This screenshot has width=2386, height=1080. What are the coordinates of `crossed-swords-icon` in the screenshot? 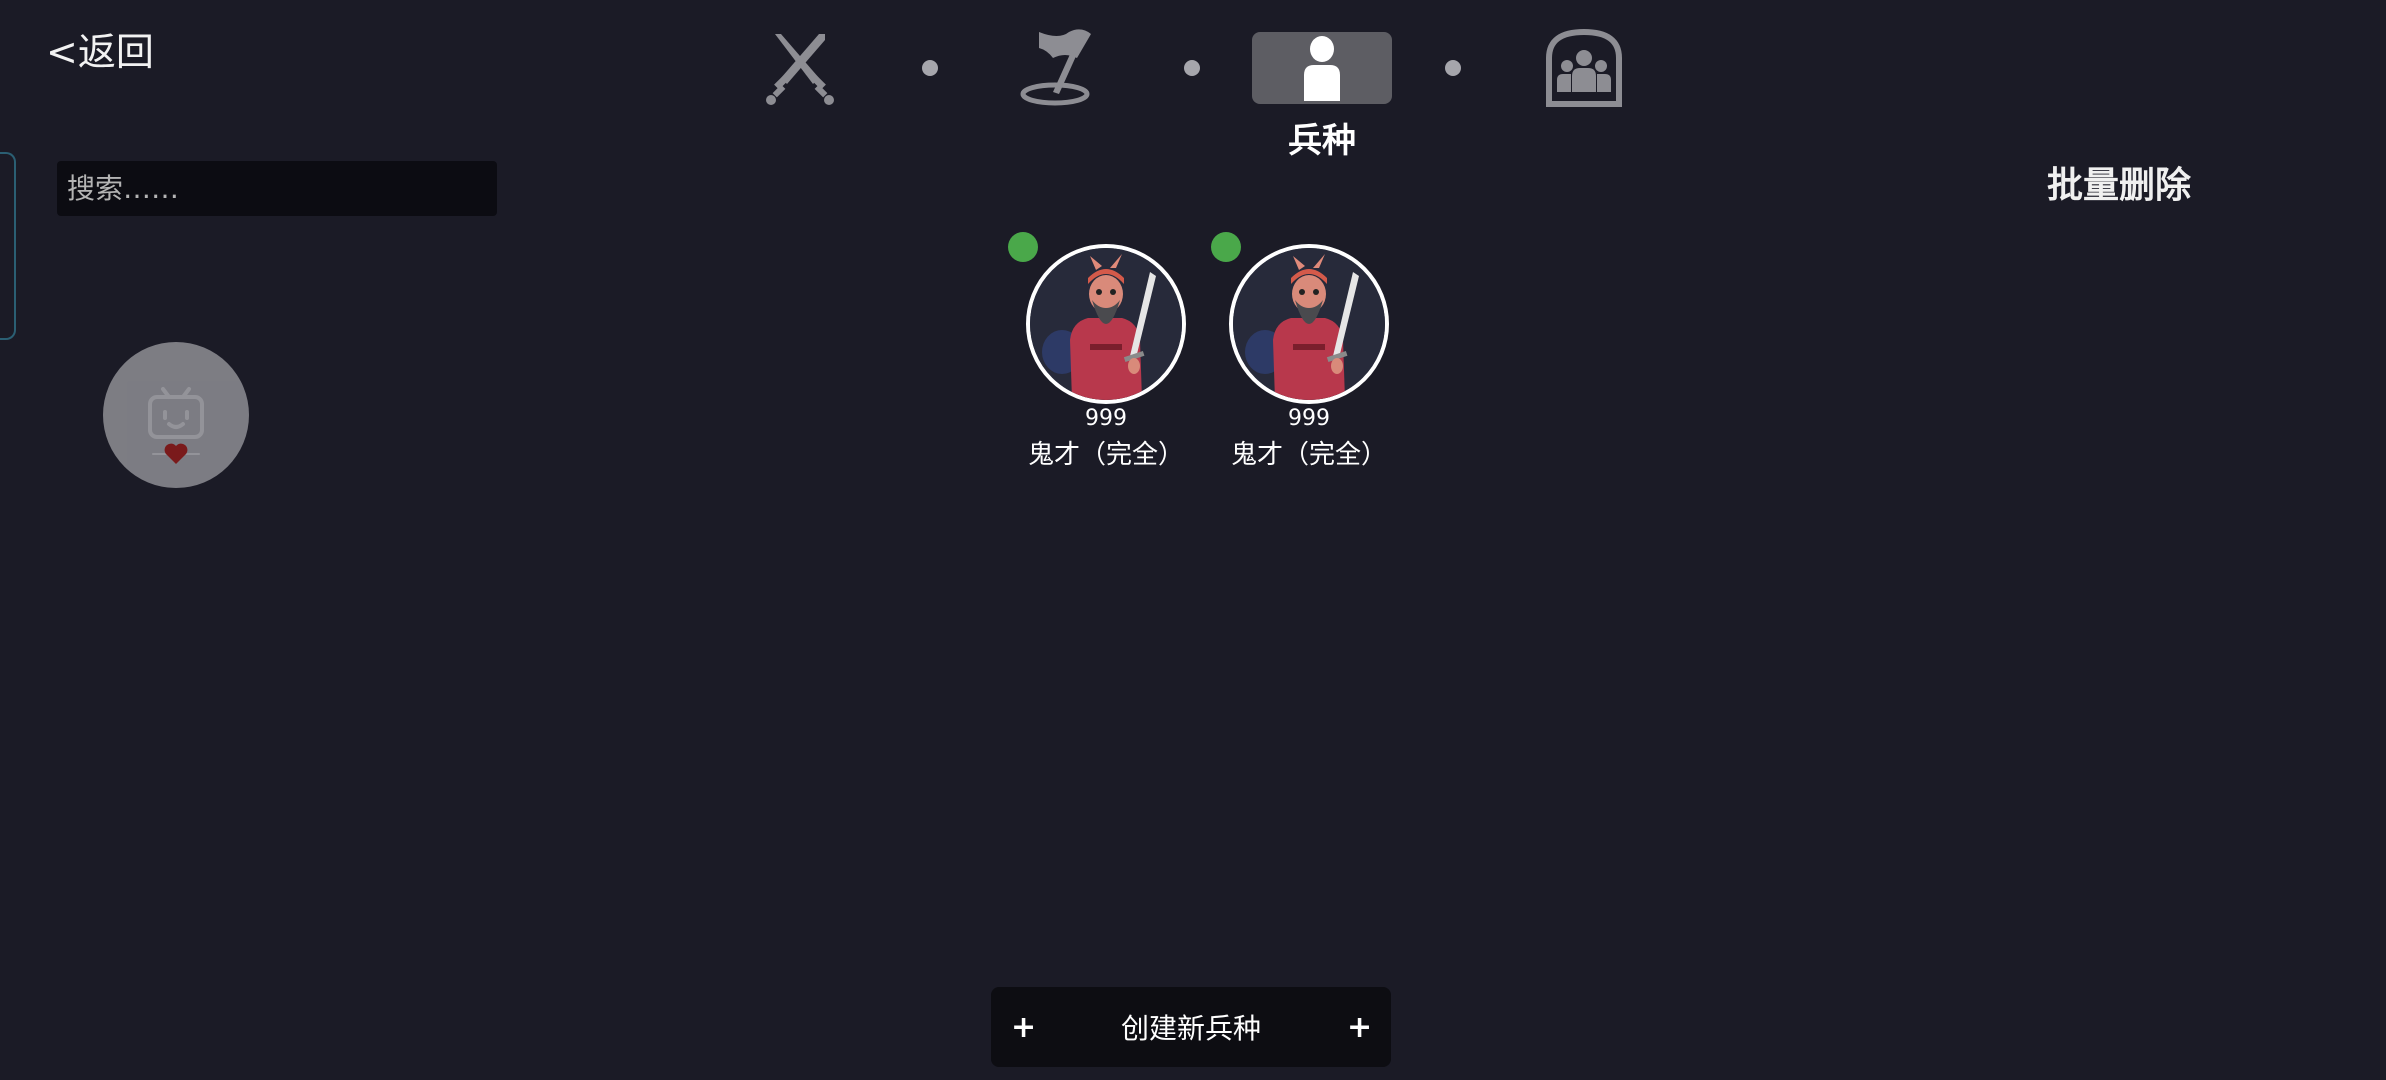 It's located at (800, 69).